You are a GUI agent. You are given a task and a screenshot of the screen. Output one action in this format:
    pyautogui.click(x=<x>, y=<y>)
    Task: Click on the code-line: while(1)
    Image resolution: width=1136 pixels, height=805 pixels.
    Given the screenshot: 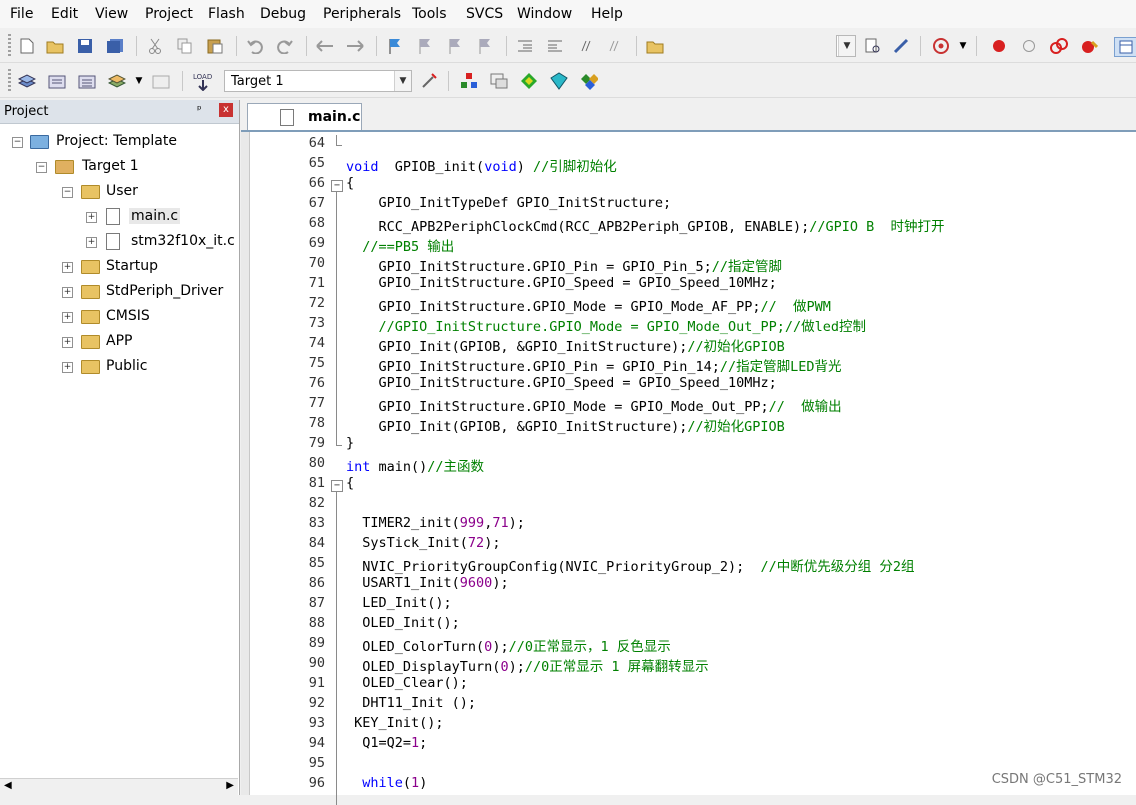 What is the action you would take?
    pyautogui.click(x=386, y=783)
    